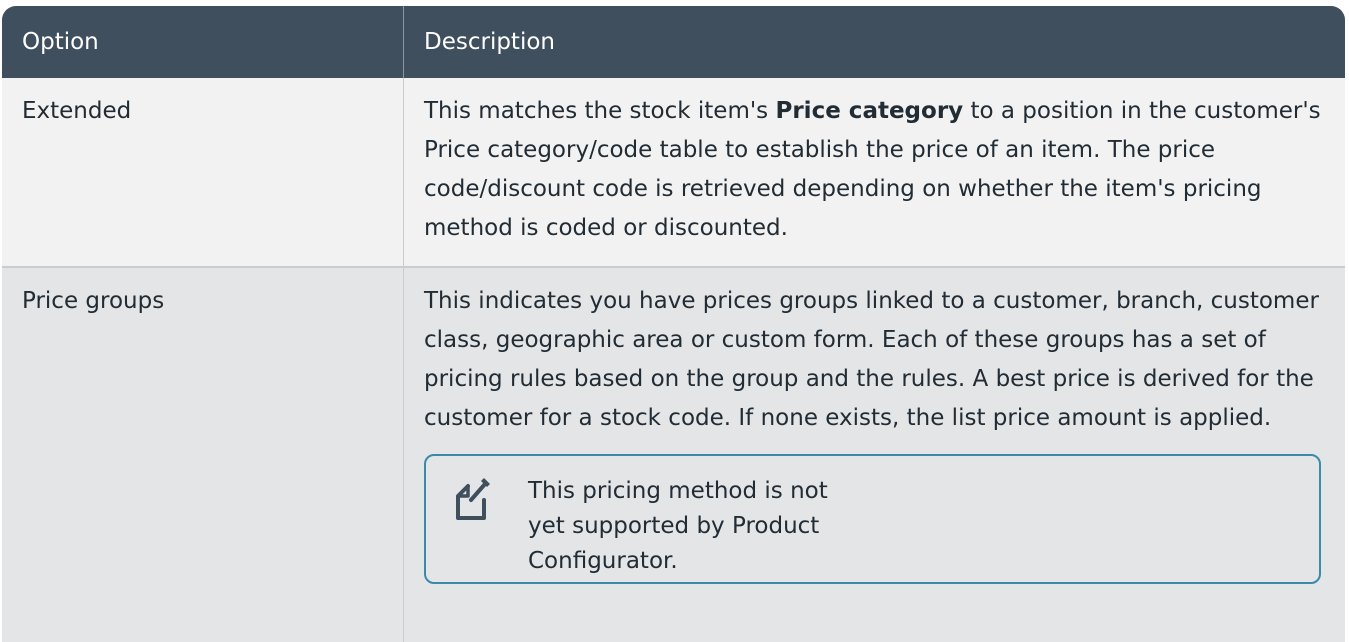 The height and width of the screenshot is (642, 1349). Describe the element at coordinates (60, 42) in the screenshot. I see `header-option: Option` at that location.